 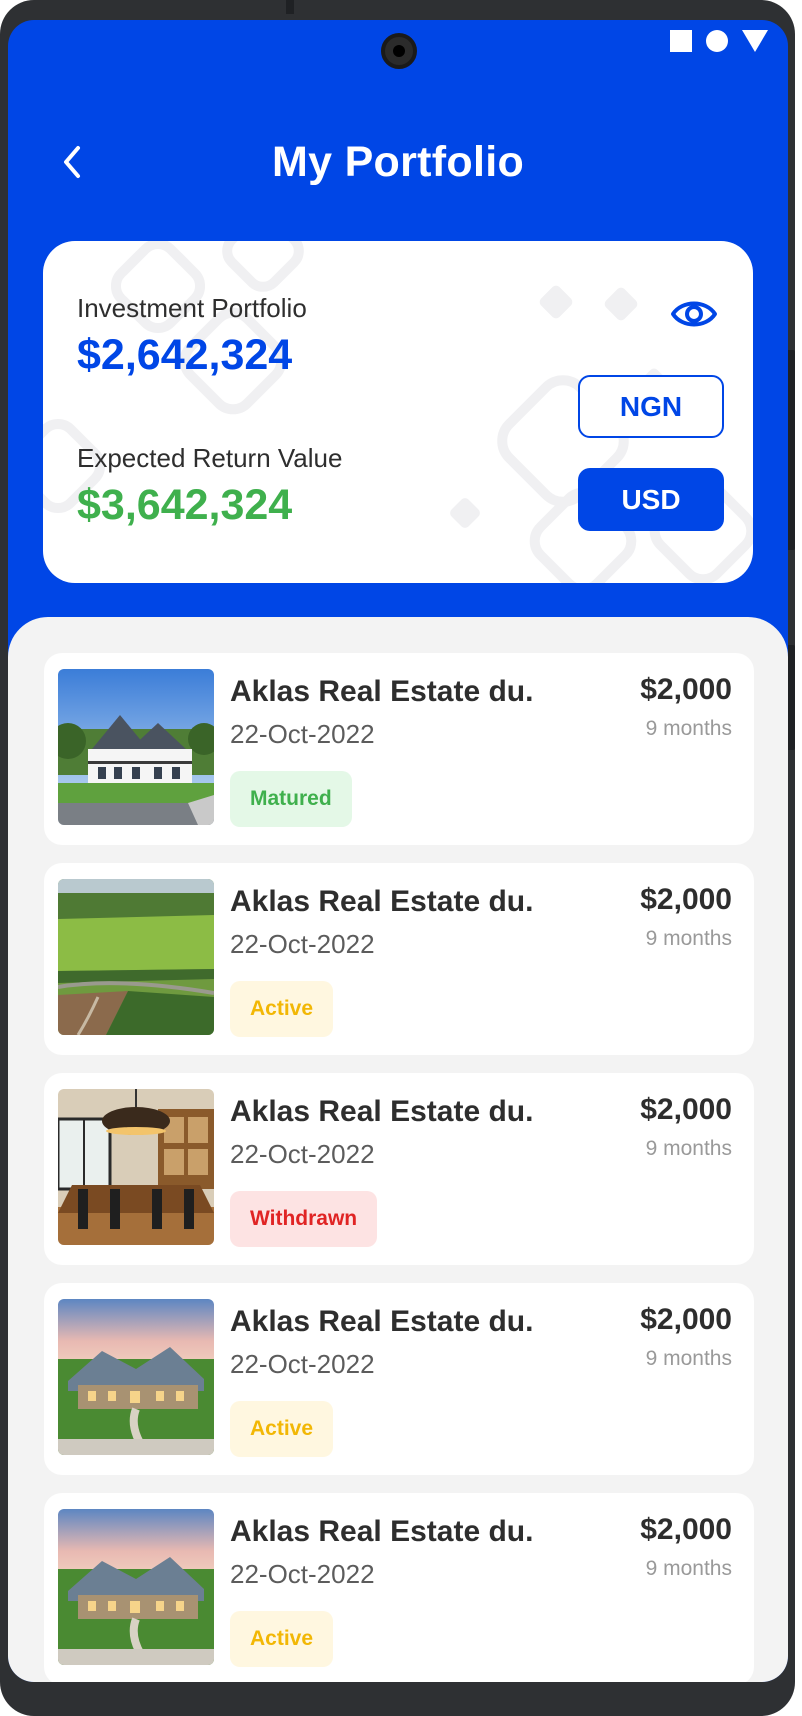 I want to click on farmland-photo, so click(x=136, y=957).